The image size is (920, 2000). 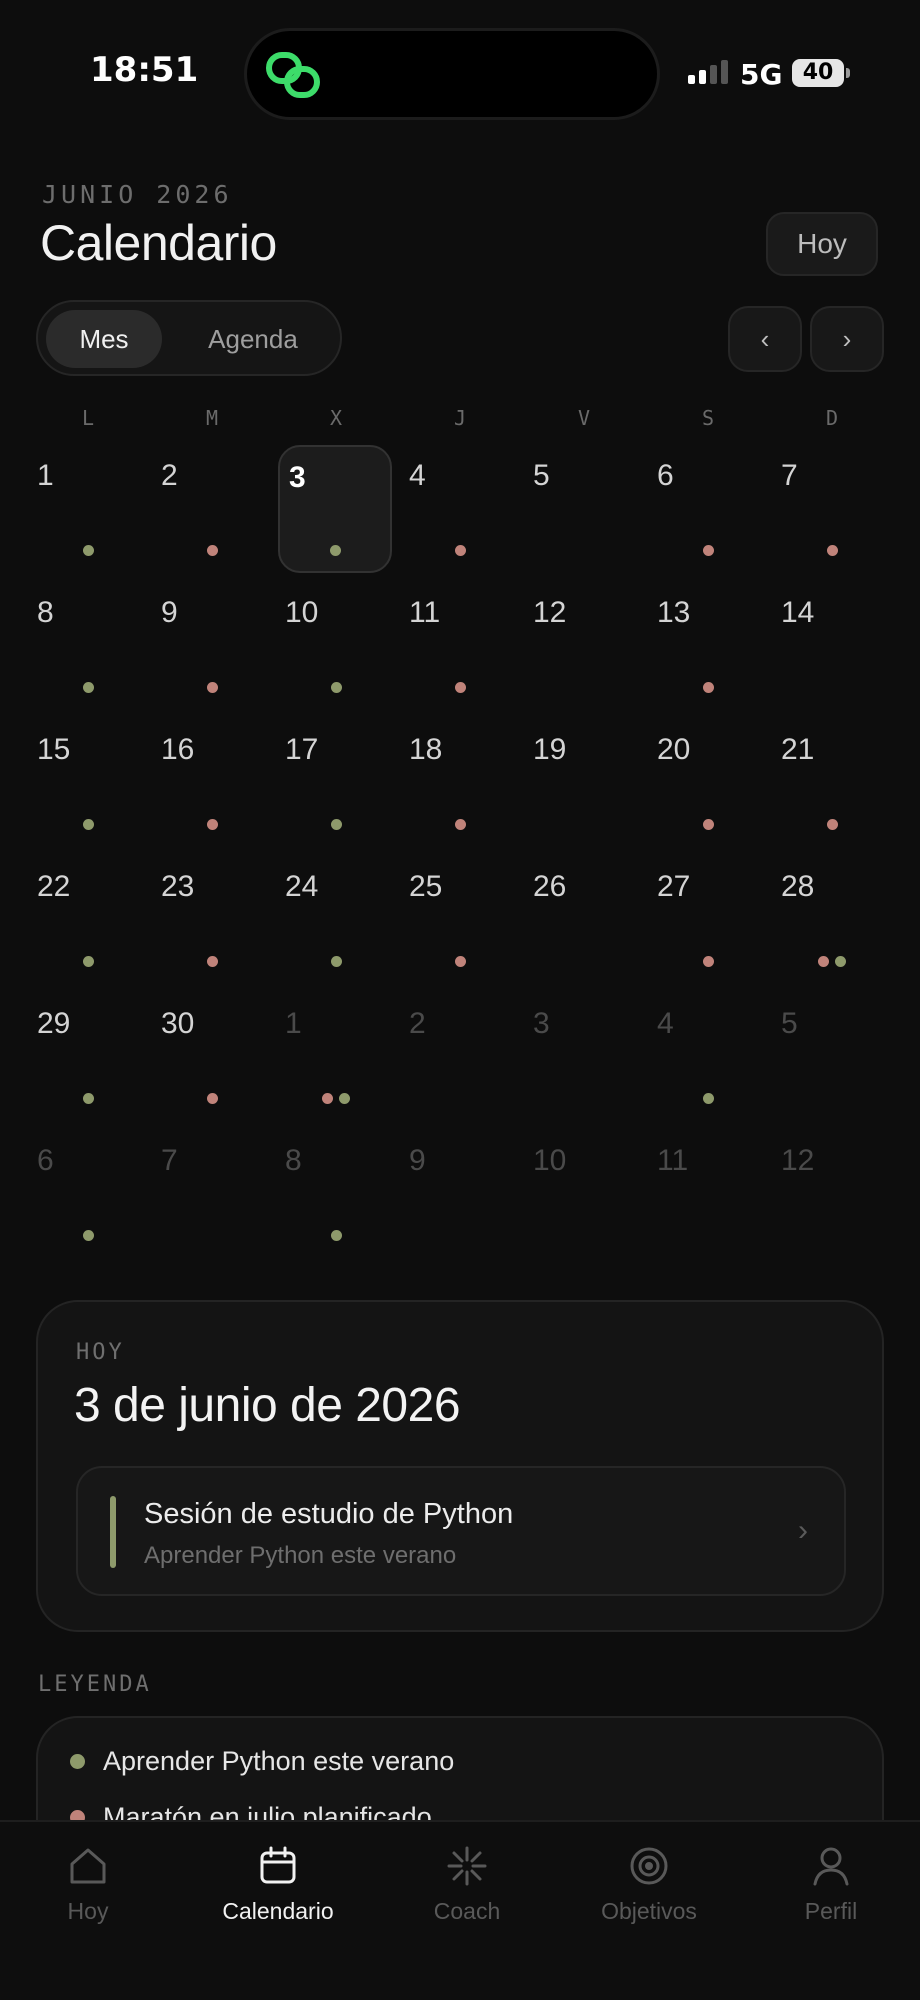 What do you see at coordinates (77, 1761) in the screenshot?
I see `legend-dot` at bounding box center [77, 1761].